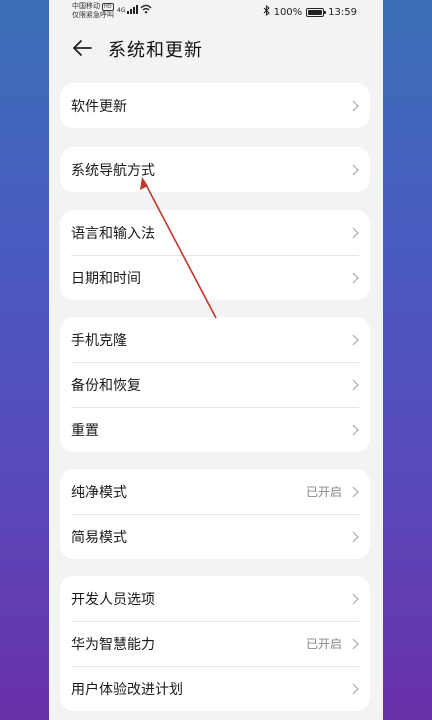 Image resolution: width=432 pixels, height=720 pixels. I want to click on carrier-info: 中国移动 HD 仅限紧急呼叫, so click(93, 11).